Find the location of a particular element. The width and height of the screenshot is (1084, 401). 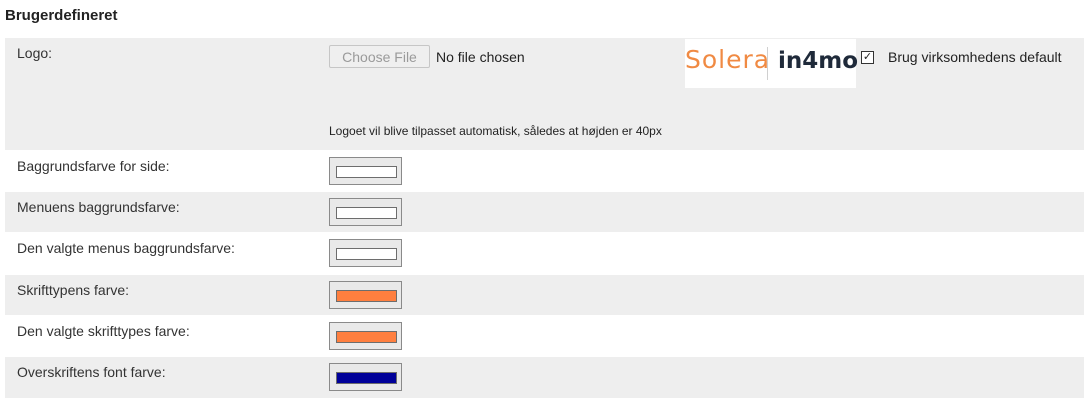

logo-divider is located at coordinates (767, 63).